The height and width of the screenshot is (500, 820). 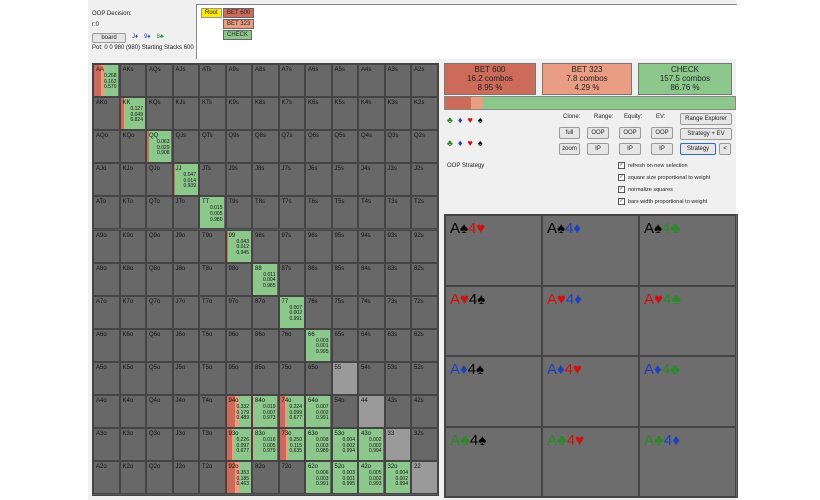 What do you see at coordinates (371, 378) in the screenshot?
I see `hand-cell-54s: 54s` at bounding box center [371, 378].